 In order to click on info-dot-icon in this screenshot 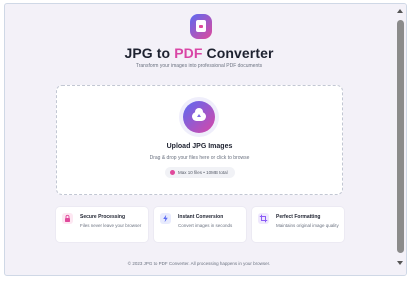, I will do `click(172, 172)`.